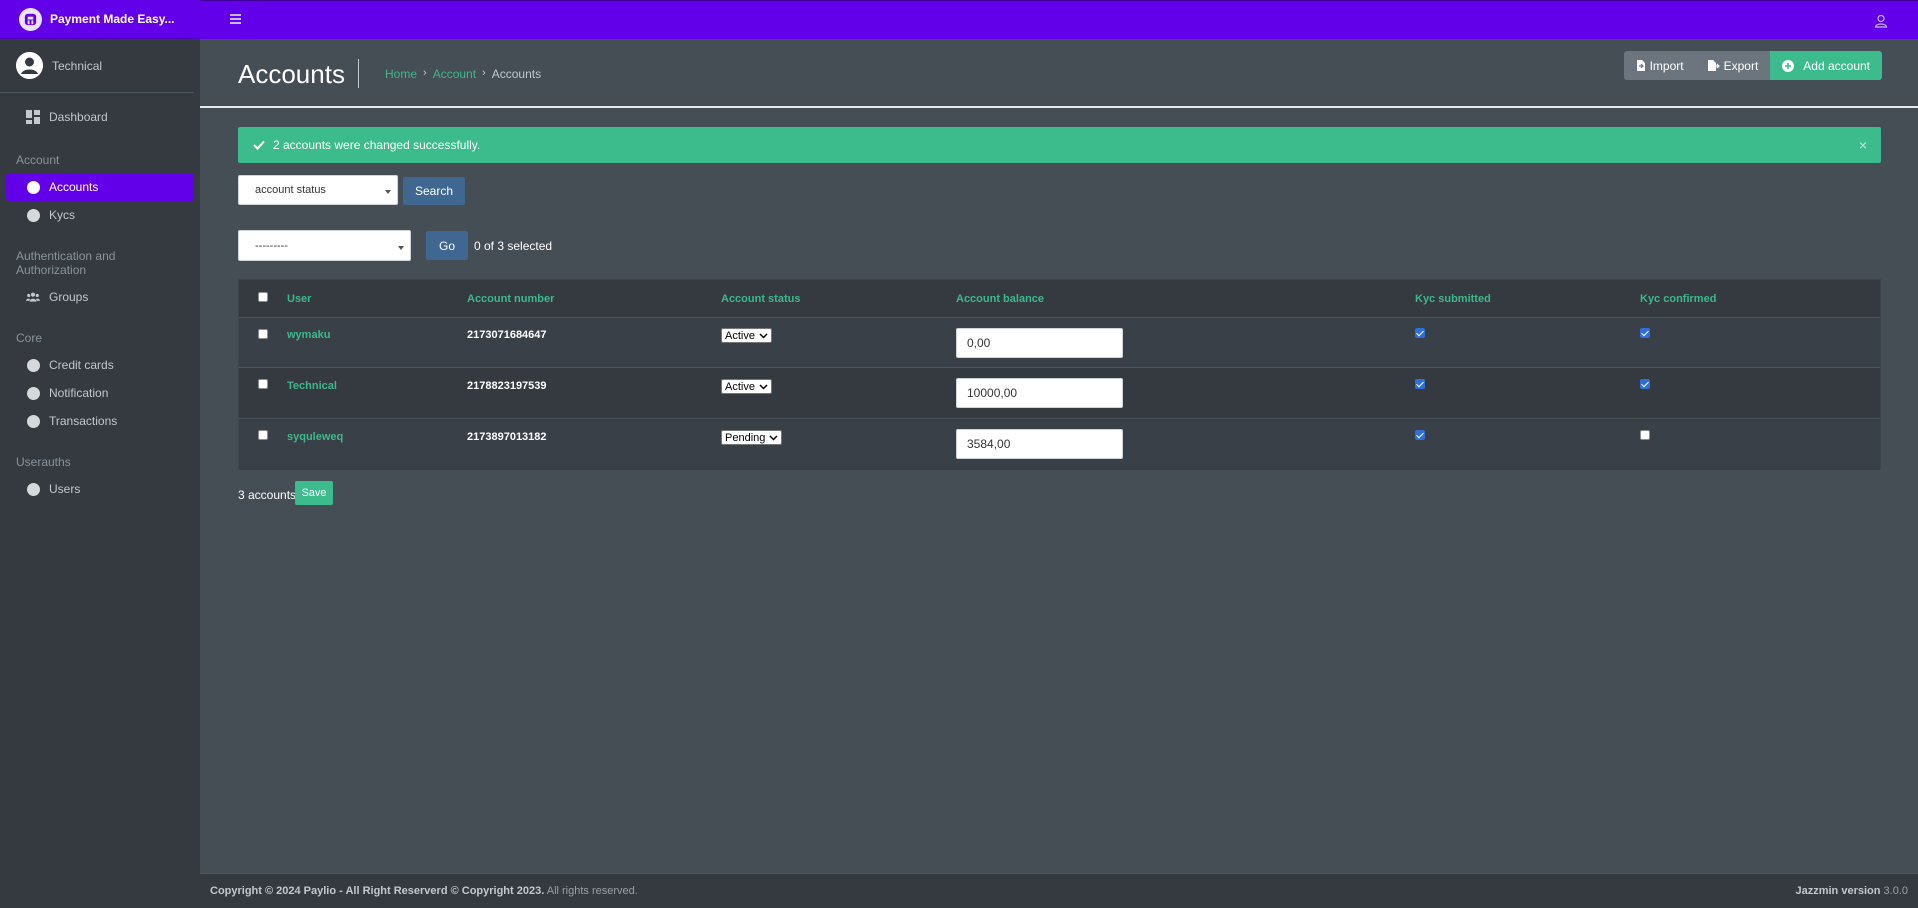  What do you see at coordinates (434, 191) in the screenshot?
I see `search-button: Search` at bounding box center [434, 191].